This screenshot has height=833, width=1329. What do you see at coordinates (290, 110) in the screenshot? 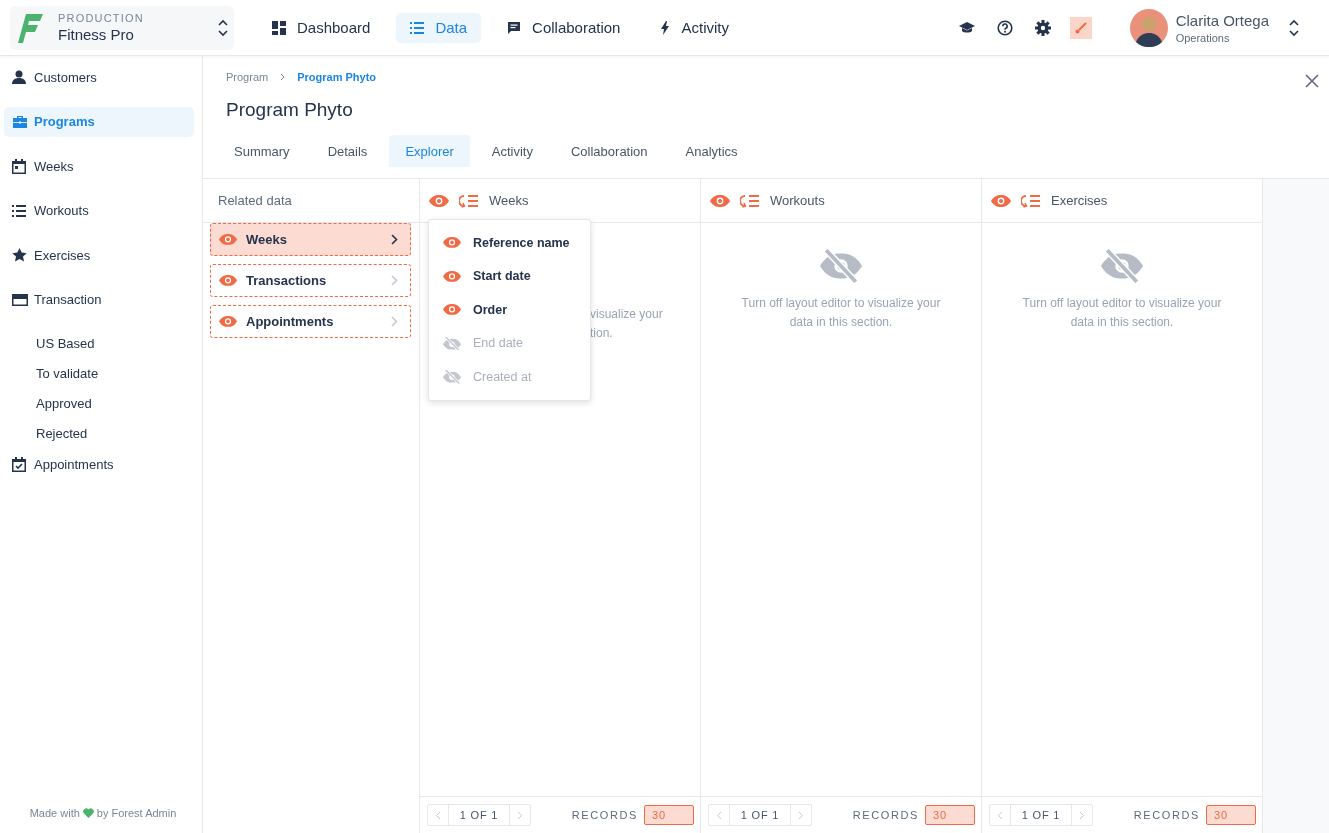
I see `record-title: Program Phyto` at bounding box center [290, 110].